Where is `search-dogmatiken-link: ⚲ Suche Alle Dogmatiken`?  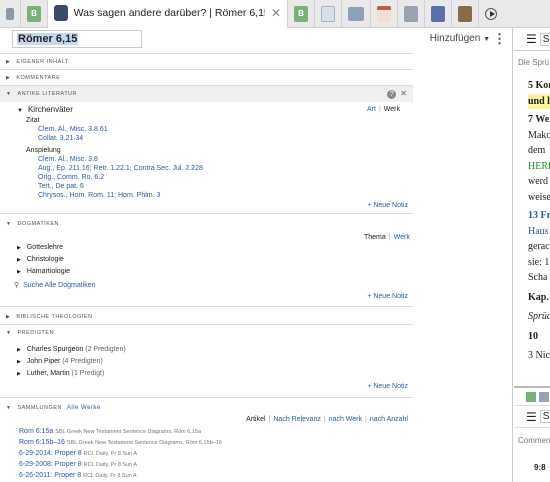
search-dogmatiken-link: ⚲ Suche Alle Dogmatiken is located at coordinates (55, 285).